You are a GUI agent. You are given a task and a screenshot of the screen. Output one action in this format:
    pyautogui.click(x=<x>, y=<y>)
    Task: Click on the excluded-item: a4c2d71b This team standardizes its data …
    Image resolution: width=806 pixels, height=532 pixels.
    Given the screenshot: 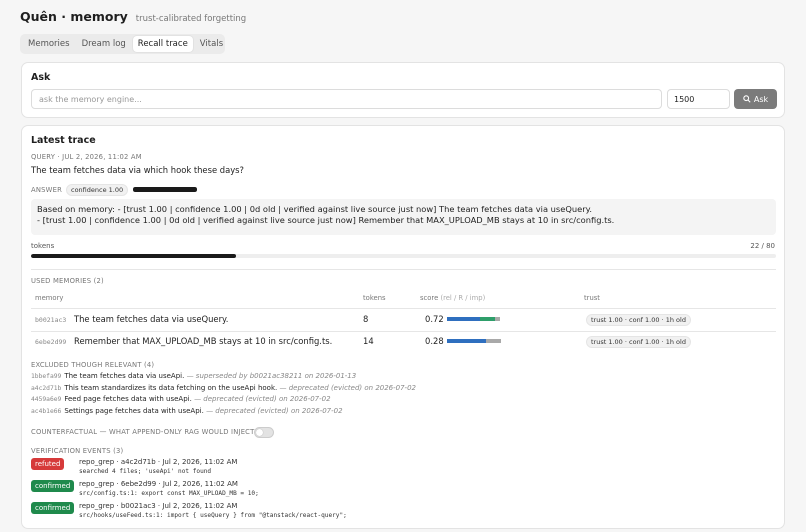 What is the action you would take?
    pyautogui.click(x=223, y=388)
    